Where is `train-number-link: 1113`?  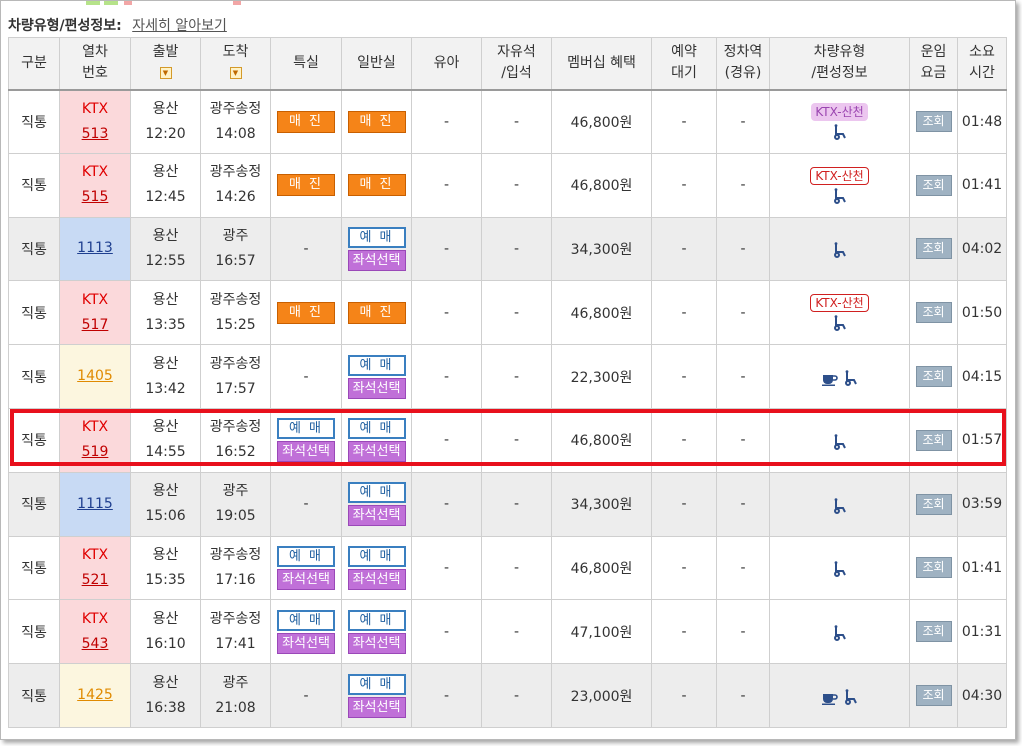 train-number-link: 1113 is located at coordinates (95, 248).